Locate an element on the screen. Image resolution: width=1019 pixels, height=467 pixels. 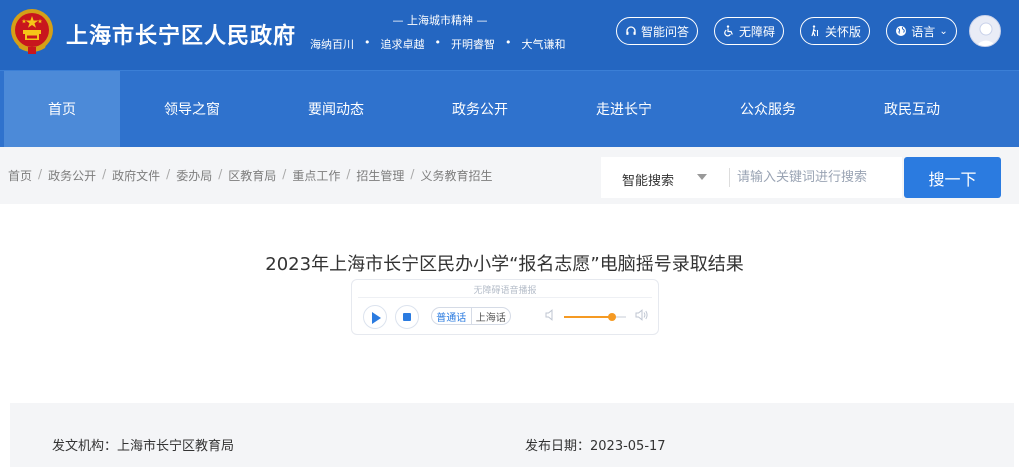
city-spirit-title: — 上海城市精神 — is located at coordinates (440, 20).